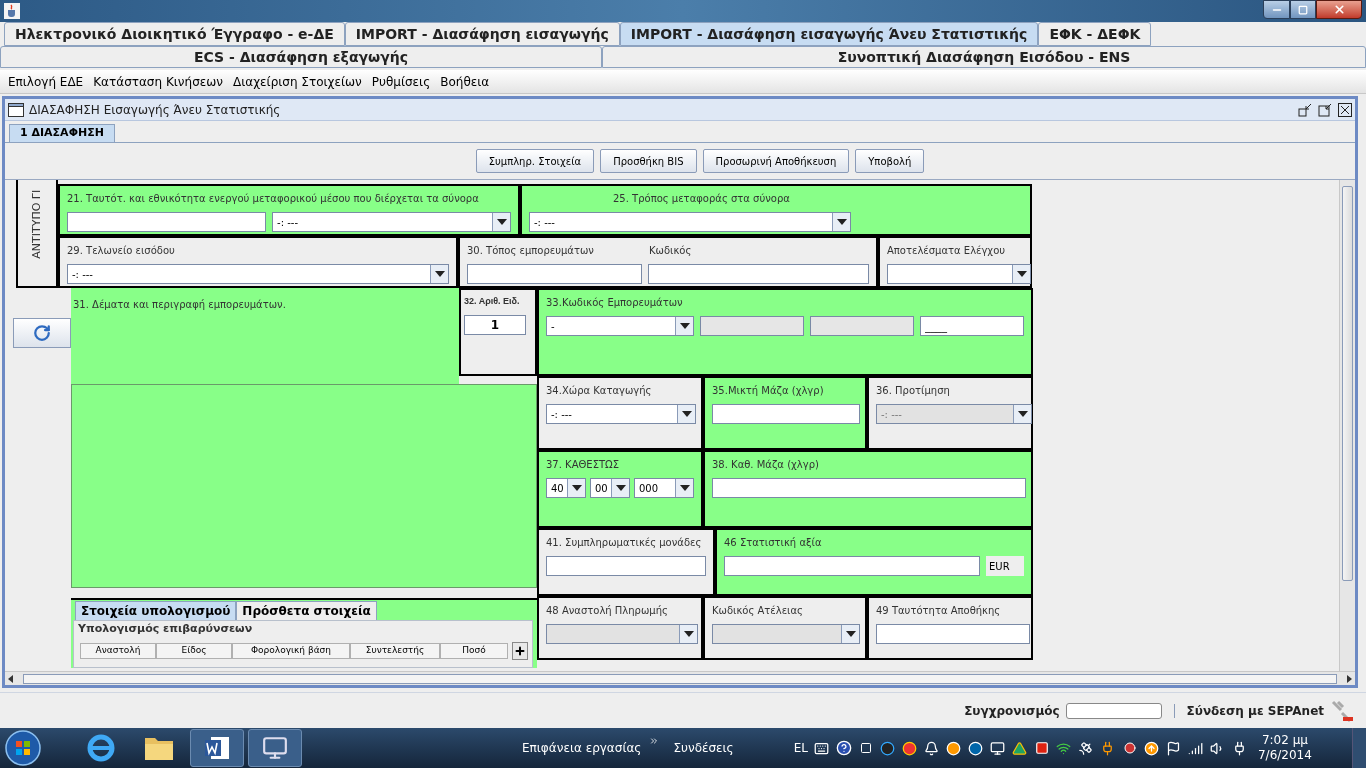  I want to click on calc-tab: Πρόσθετα στοιχεία, so click(306, 610).